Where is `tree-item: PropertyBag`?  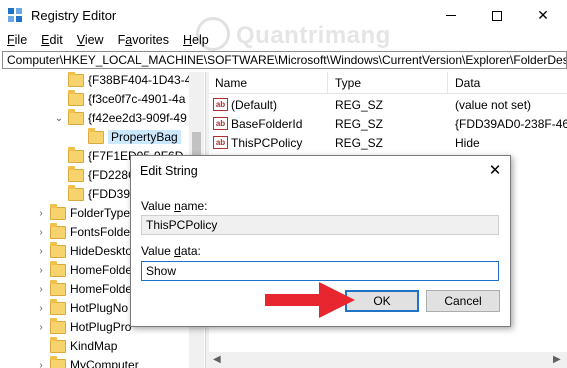 tree-item: PropertyBag is located at coordinates (127, 136).